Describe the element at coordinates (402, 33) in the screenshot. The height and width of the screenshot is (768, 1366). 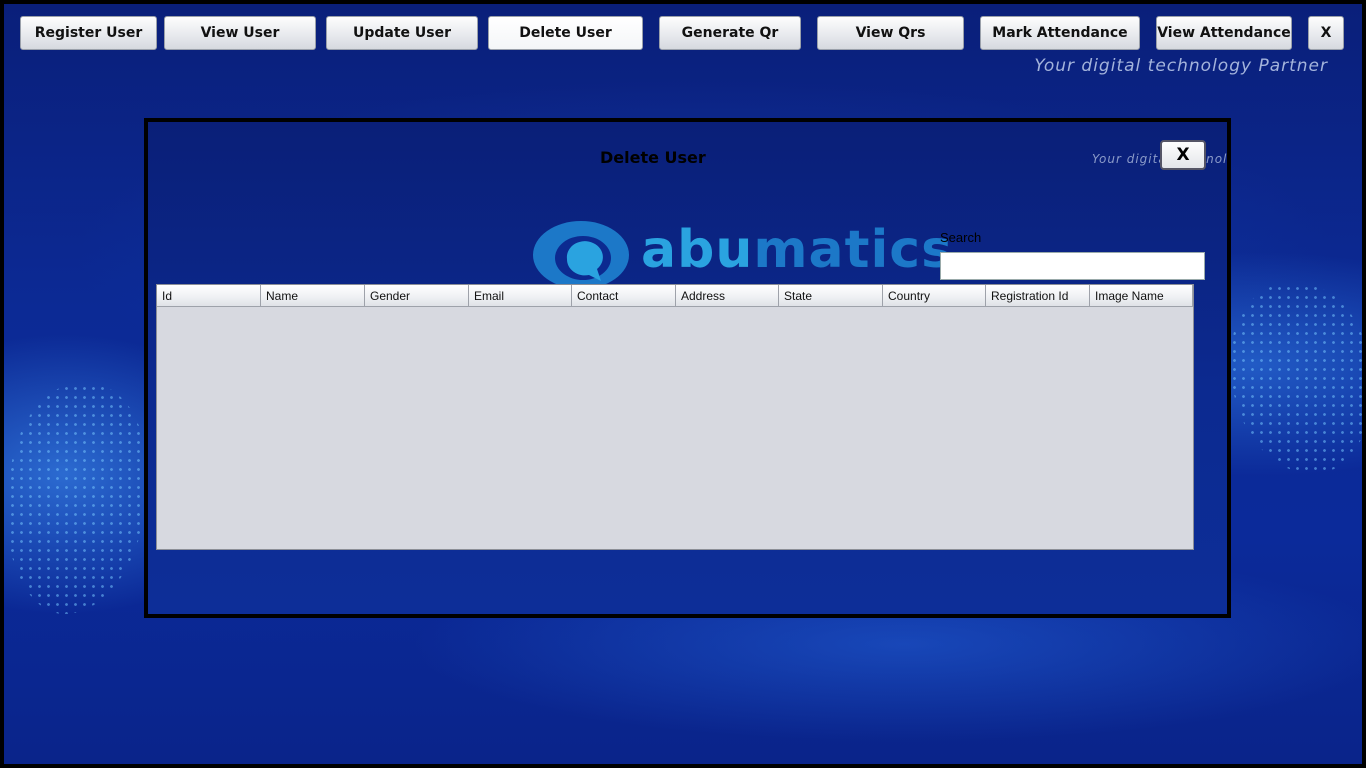
I see `update-user-button: Update User` at that location.